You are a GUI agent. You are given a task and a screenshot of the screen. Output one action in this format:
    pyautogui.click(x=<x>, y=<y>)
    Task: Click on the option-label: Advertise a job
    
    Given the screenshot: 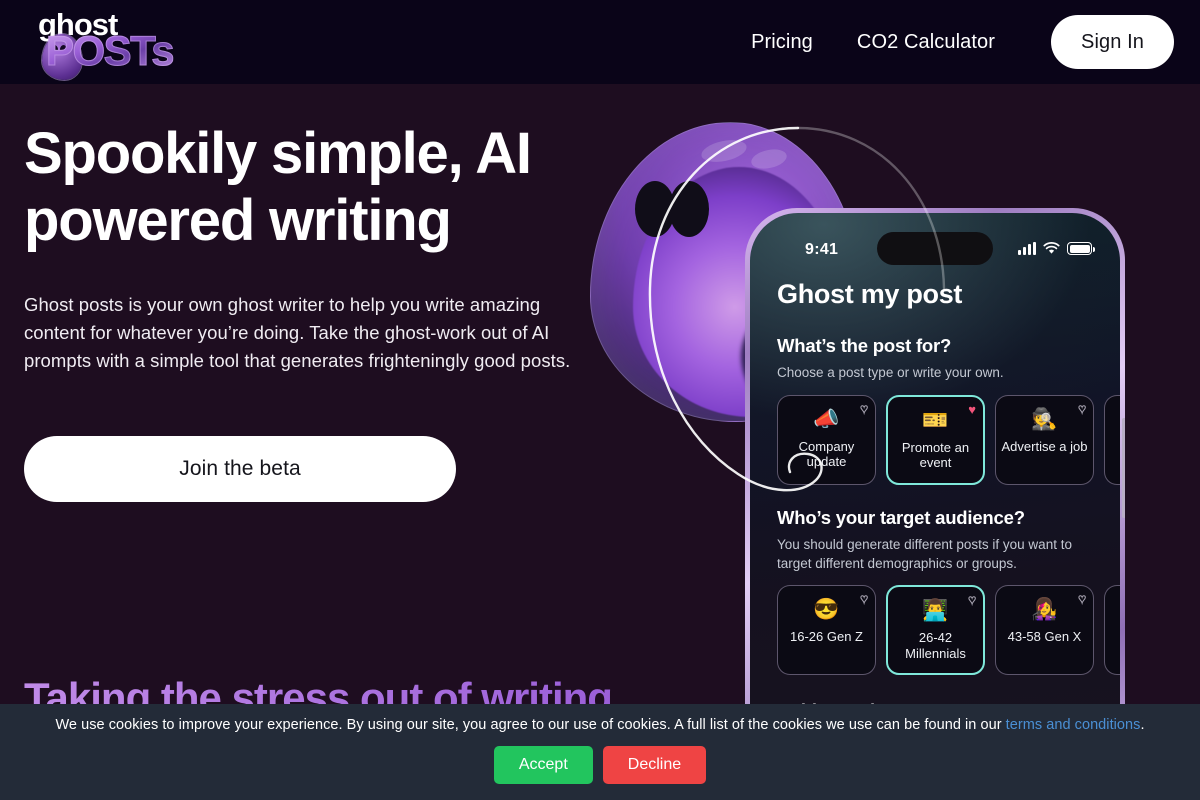 What is the action you would take?
    pyautogui.click(x=1044, y=446)
    